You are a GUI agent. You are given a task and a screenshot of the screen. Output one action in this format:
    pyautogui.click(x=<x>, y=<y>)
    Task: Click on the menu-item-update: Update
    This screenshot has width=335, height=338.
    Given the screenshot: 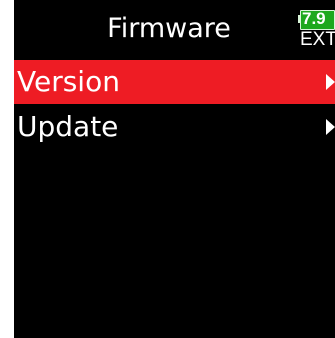 What is the action you would take?
    pyautogui.click(x=174, y=127)
    